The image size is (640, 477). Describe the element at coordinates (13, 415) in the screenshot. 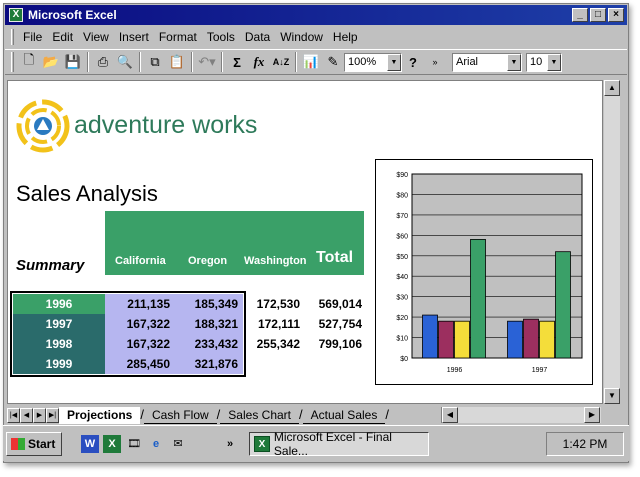

I see `first-sheet-icon: |◀` at that location.